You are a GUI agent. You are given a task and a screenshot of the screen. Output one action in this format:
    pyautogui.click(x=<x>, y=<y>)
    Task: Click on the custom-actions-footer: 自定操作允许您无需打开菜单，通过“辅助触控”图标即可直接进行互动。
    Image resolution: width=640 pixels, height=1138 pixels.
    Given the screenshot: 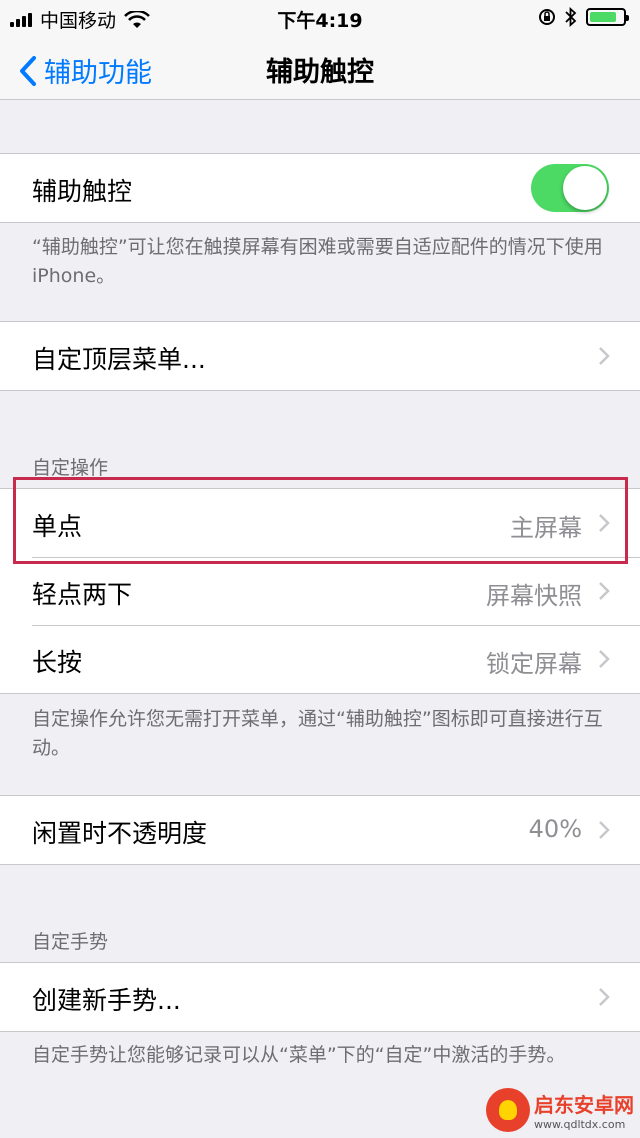 What is the action you would take?
    pyautogui.click(x=317, y=733)
    